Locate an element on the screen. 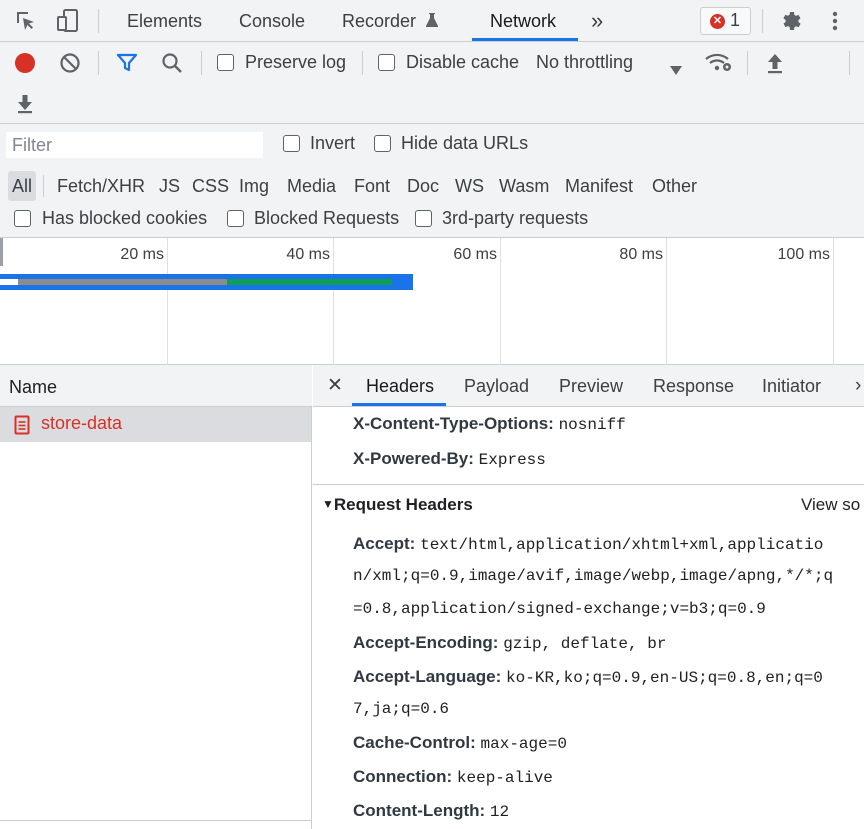  filter-icon is located at coordinates (127, 63).